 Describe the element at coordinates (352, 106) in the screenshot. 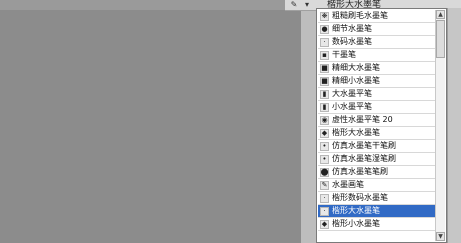

I see `brush-item-label: 小水墨平笔` at that location.